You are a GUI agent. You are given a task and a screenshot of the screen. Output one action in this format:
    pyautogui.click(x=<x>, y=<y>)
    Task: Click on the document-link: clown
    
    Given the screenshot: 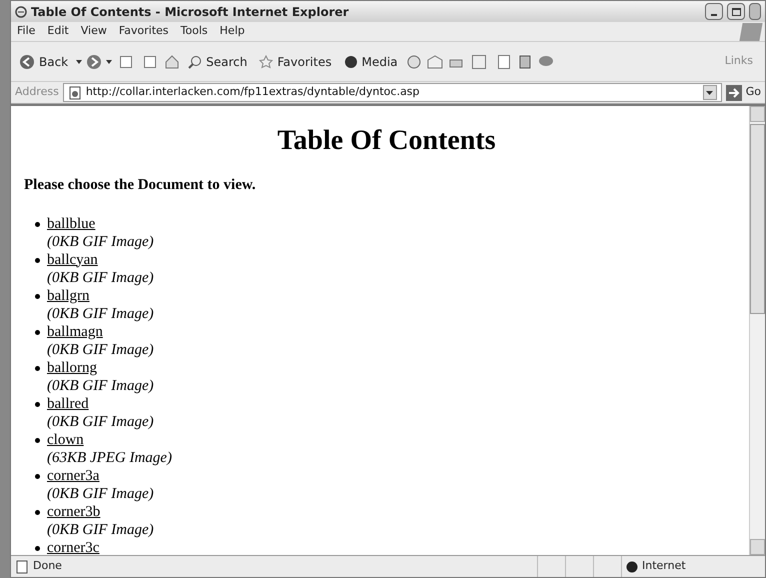 What is the action you would take?
    pyautogui.click(x=109, y=439)
    